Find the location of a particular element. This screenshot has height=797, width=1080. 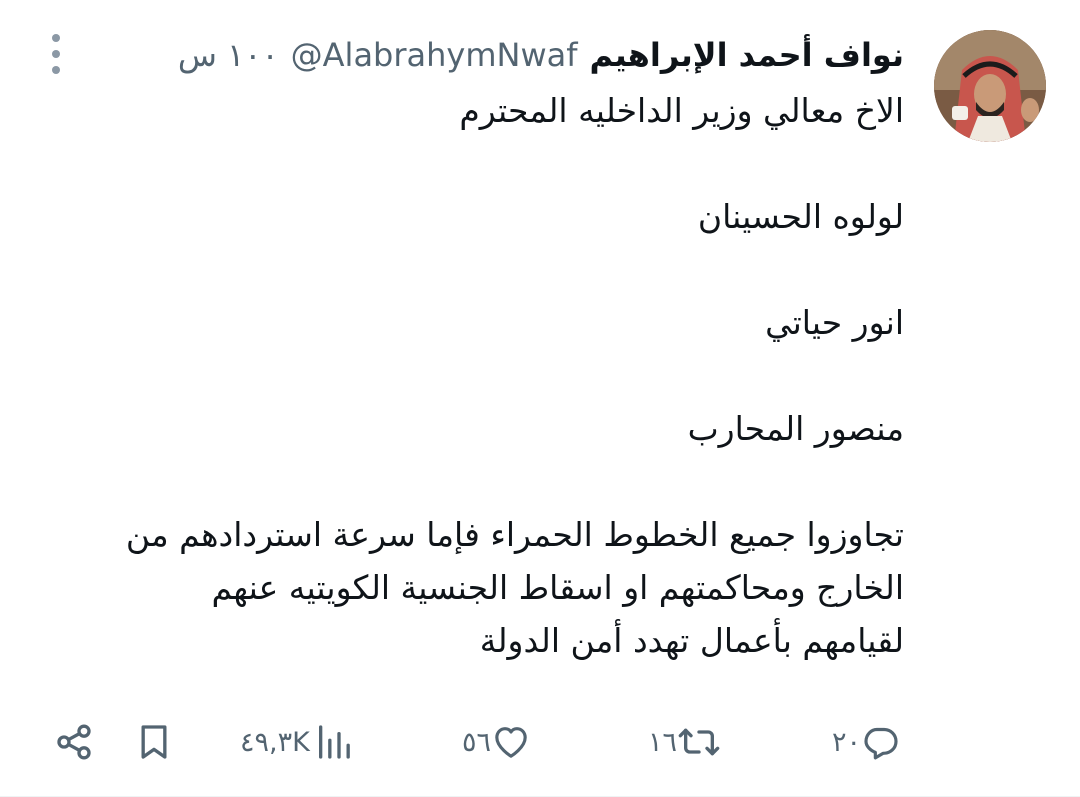

tweet-header: نواف أحمد الإبراهيم @AlabrahymNwaf ١٠٠ س is located at coordinates (541, 55).